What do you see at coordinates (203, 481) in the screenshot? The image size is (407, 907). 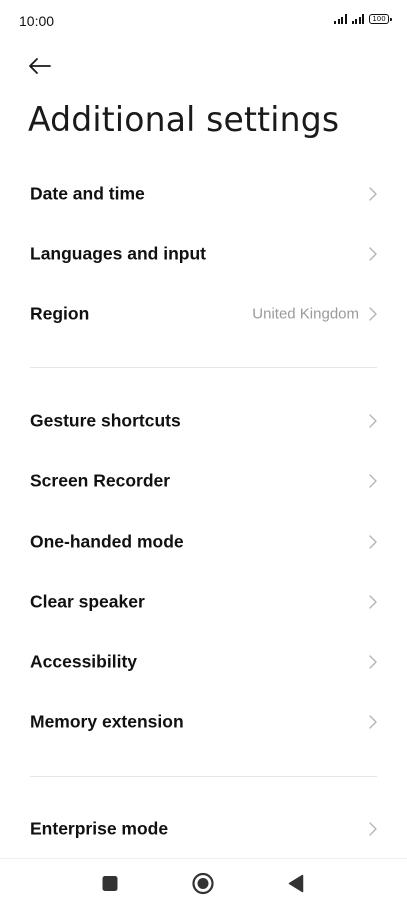 I see `settings-item-screen-recorder: Screen Recorder` at bounding box center [203, 481].